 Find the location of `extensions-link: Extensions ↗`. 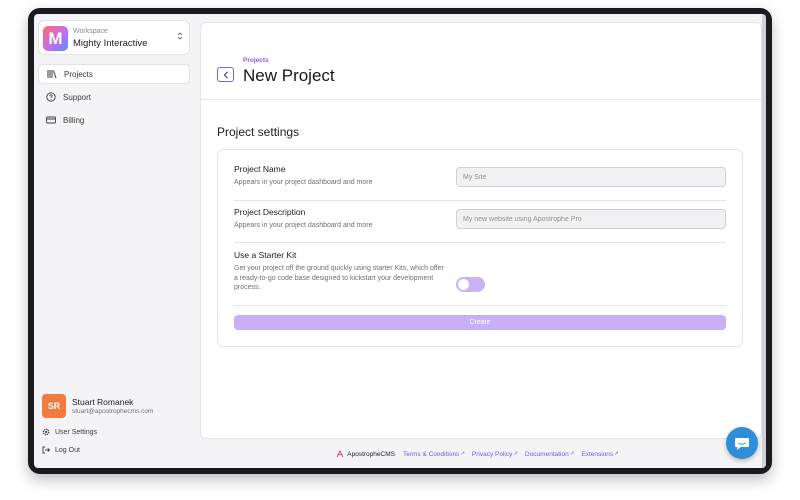

extensions-link: Extensions ↗ is located at coordinates (599, 454).